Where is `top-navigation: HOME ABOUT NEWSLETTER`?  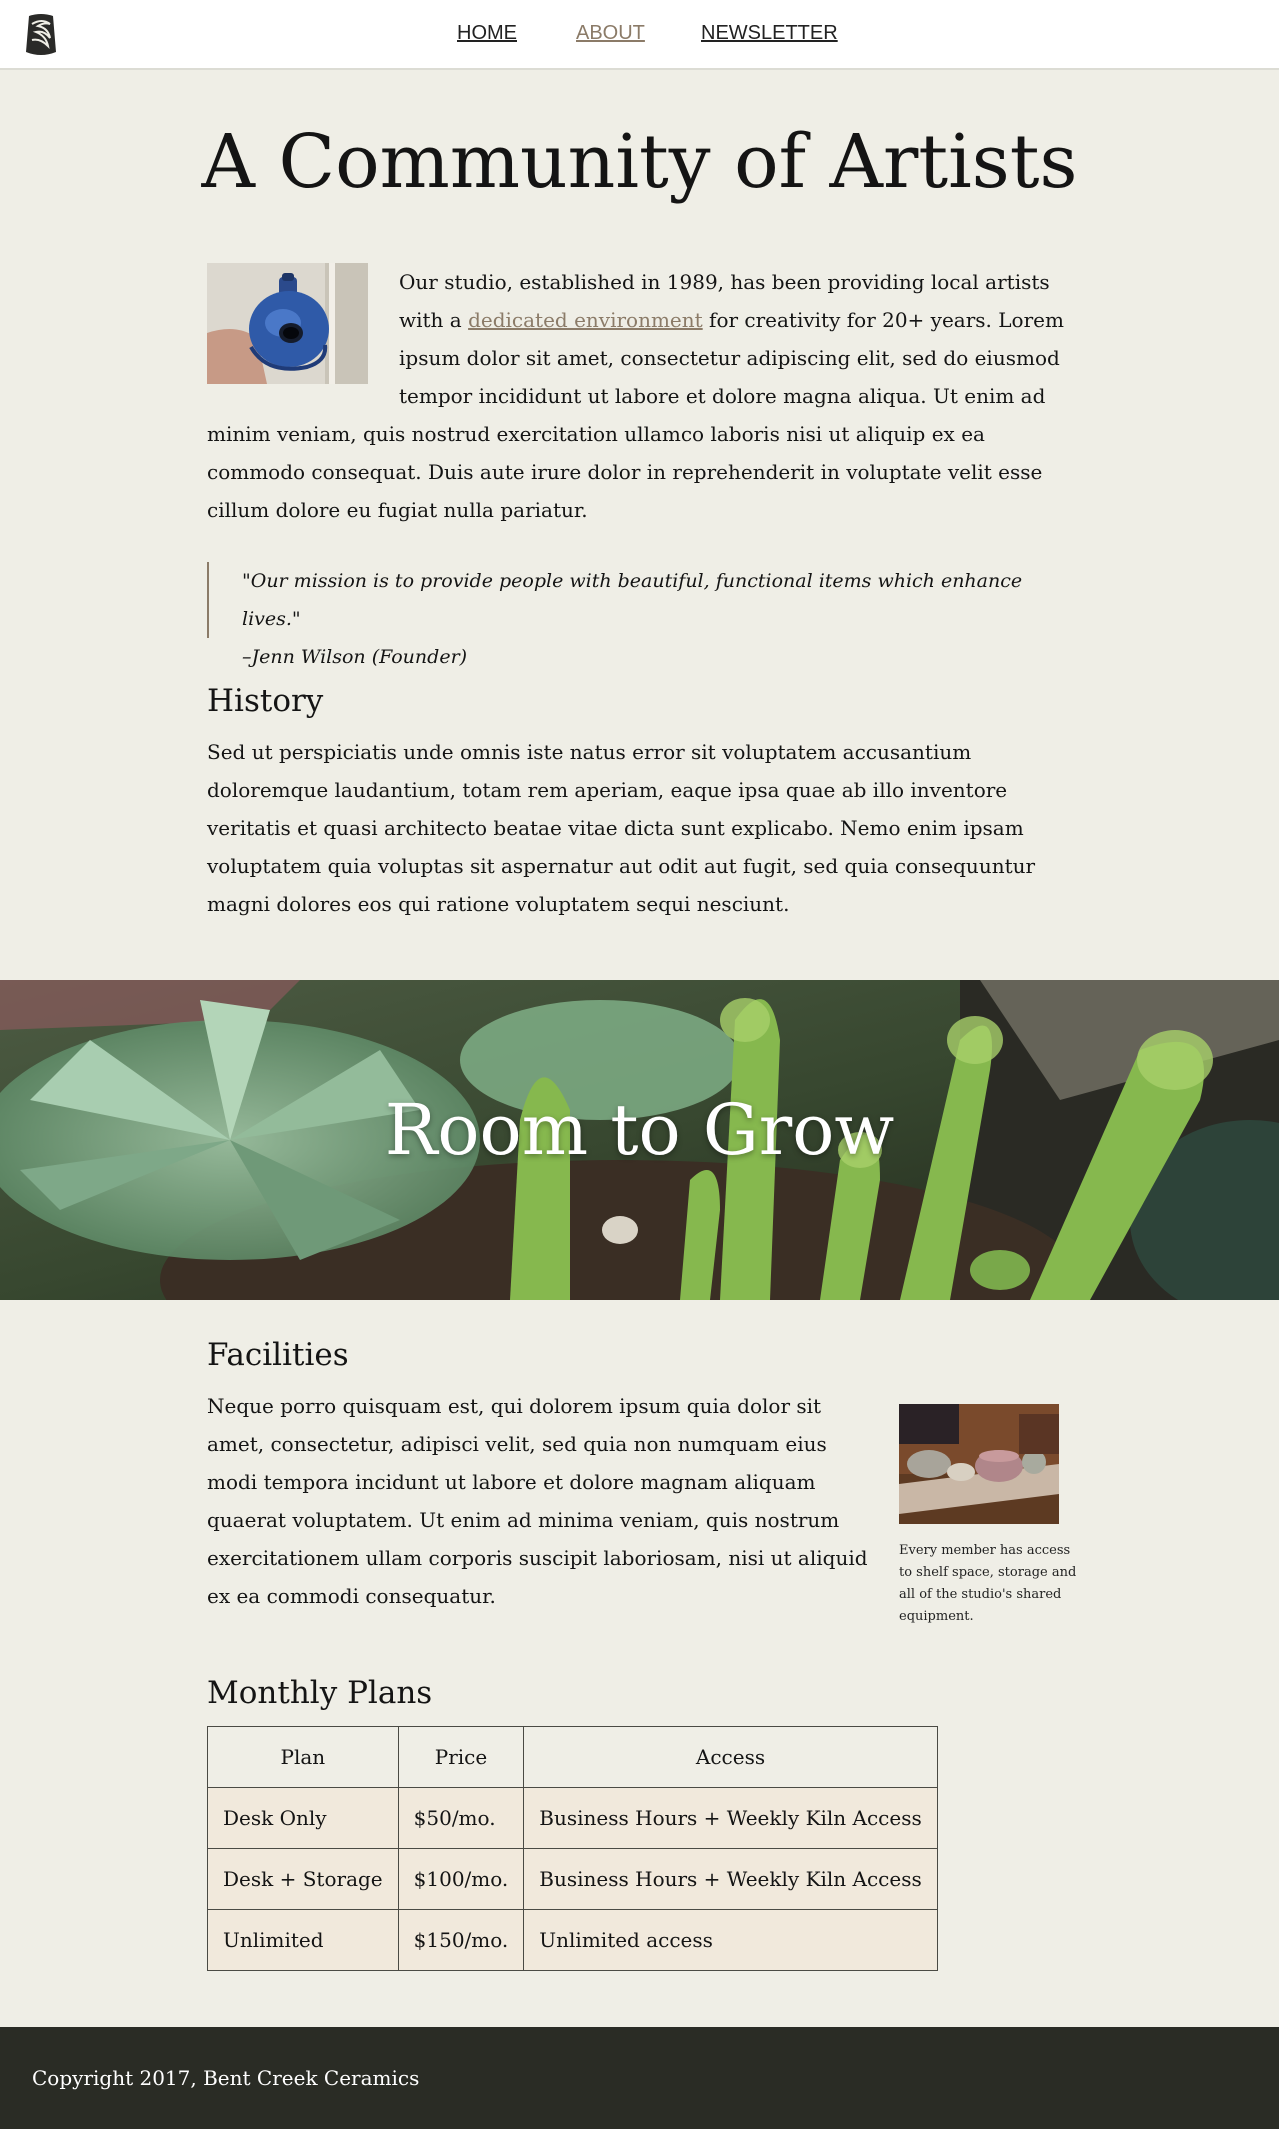
top-navigation: HOME ABOUT NEWSLETTER is located at coordinates (639, 35).